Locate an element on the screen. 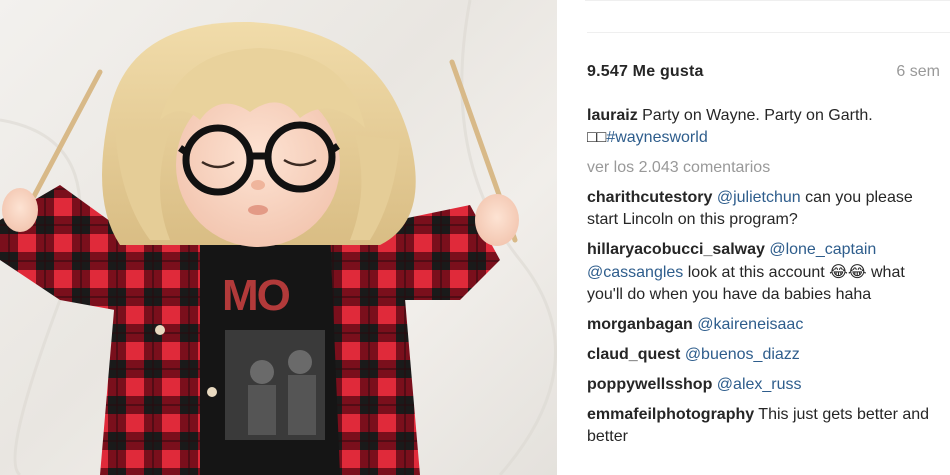 This screenshot has height=475, width=950. caption-emoji-boxes: □□ is located at coordinates (597, 137).